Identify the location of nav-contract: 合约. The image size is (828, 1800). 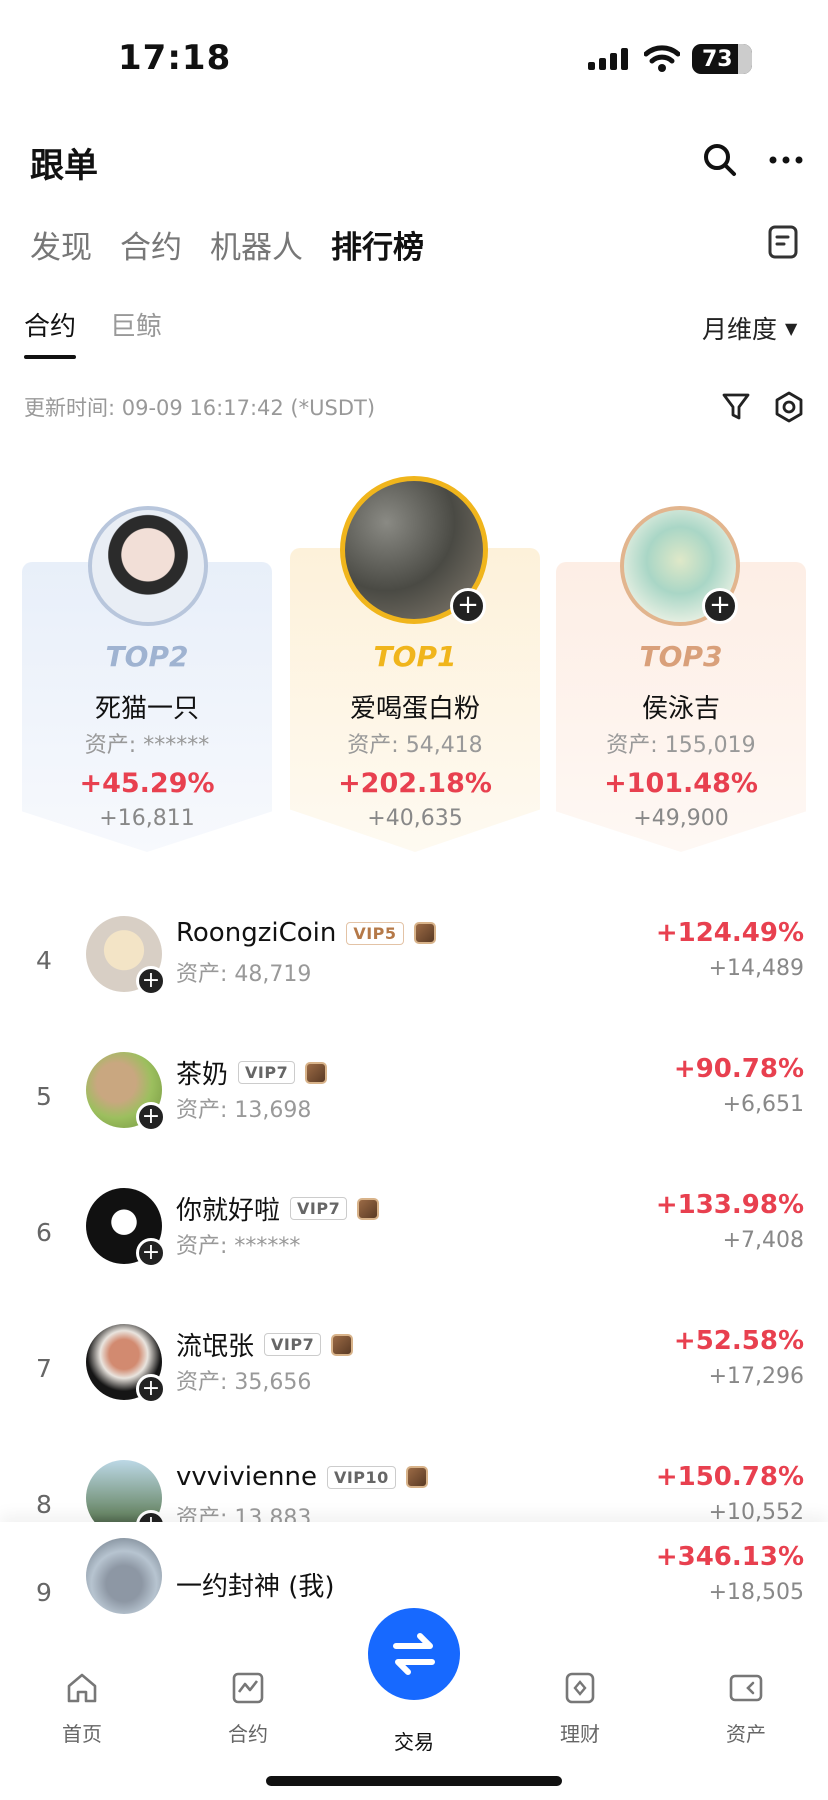
(248, 1708).